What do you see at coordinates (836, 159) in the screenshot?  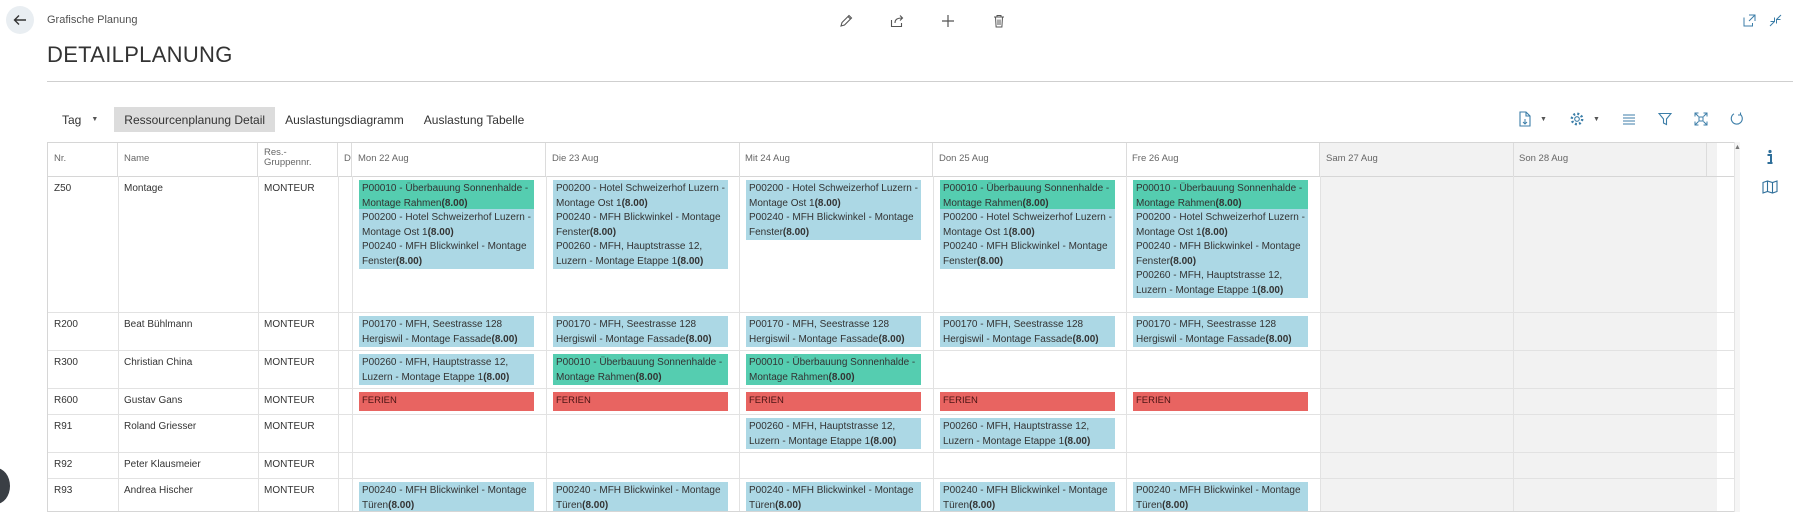 I see `column-header-day: Mit 24 Aug` at bounding box center [836, 159].